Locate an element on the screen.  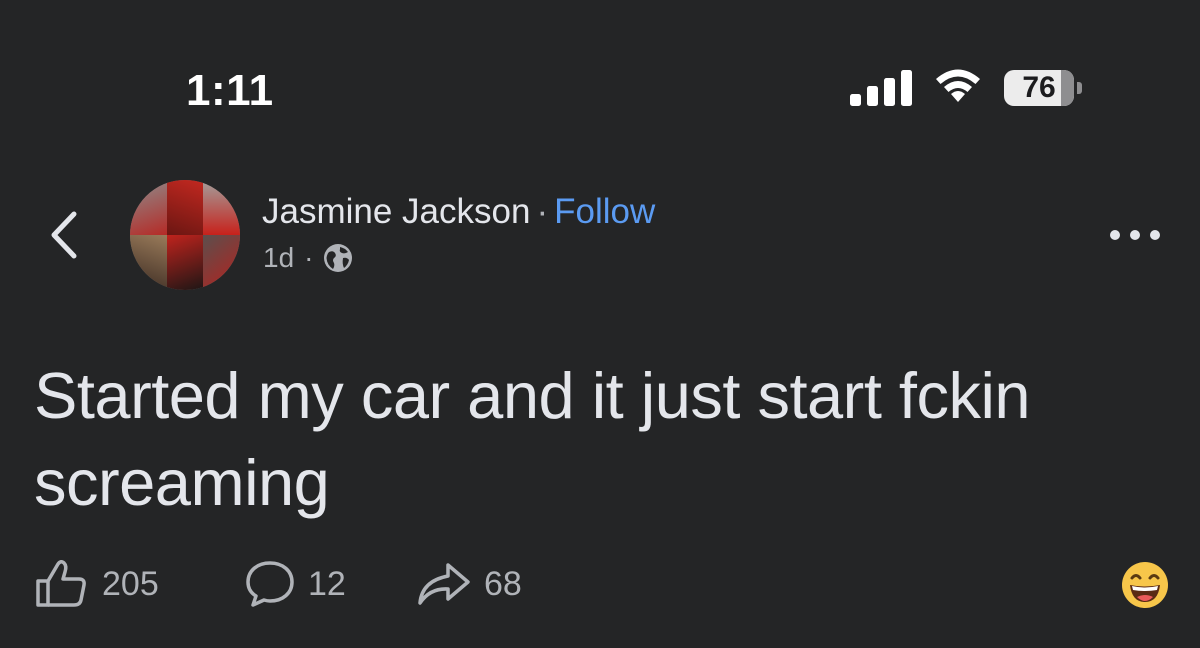
author-line: Jasmine Jackson · Follow is located at coordinates (458, 212).